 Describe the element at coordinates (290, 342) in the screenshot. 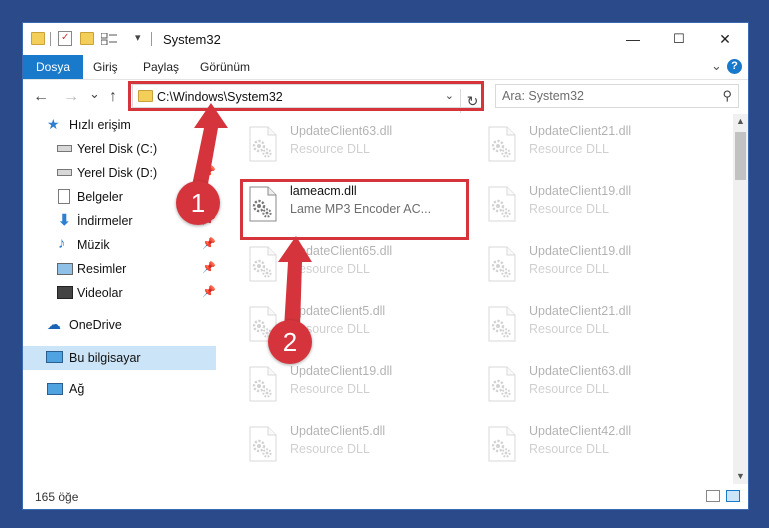

I see `step-2-badge: 2` at that location.